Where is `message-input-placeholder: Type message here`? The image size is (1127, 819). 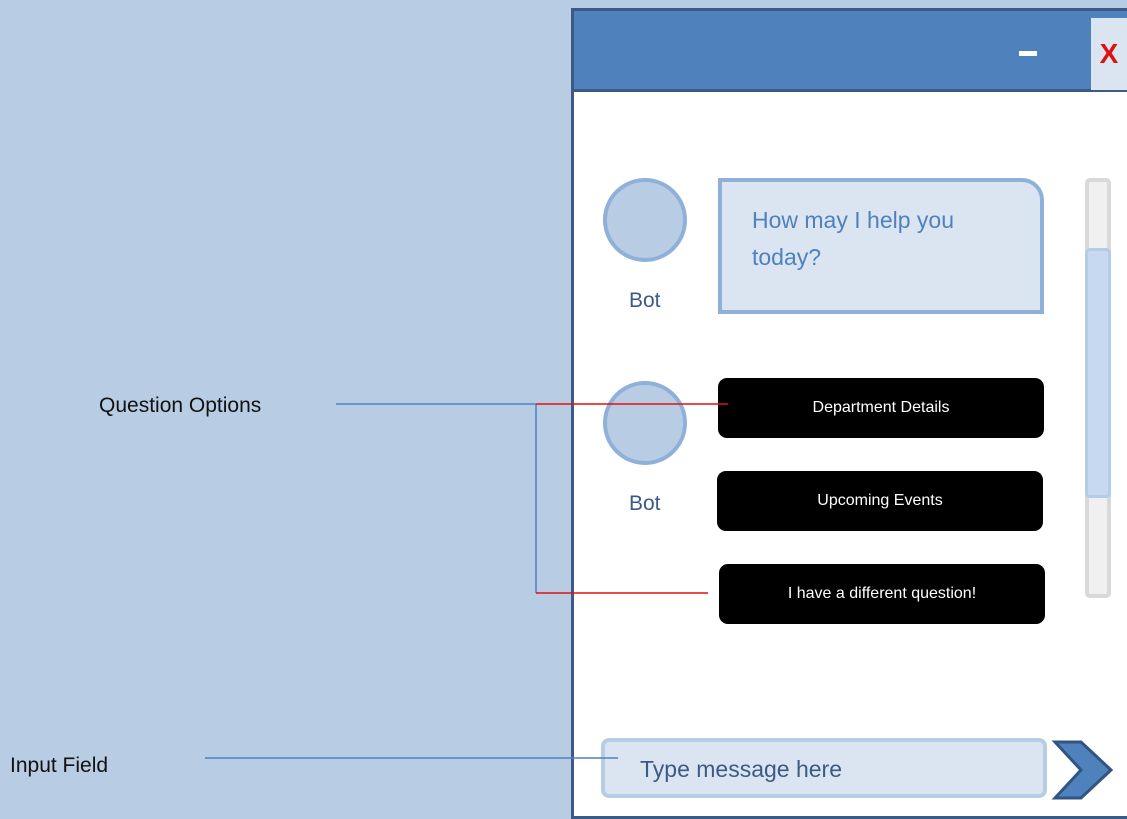
message-input-placeholder: Type message here is located at coordinates (741, 769).